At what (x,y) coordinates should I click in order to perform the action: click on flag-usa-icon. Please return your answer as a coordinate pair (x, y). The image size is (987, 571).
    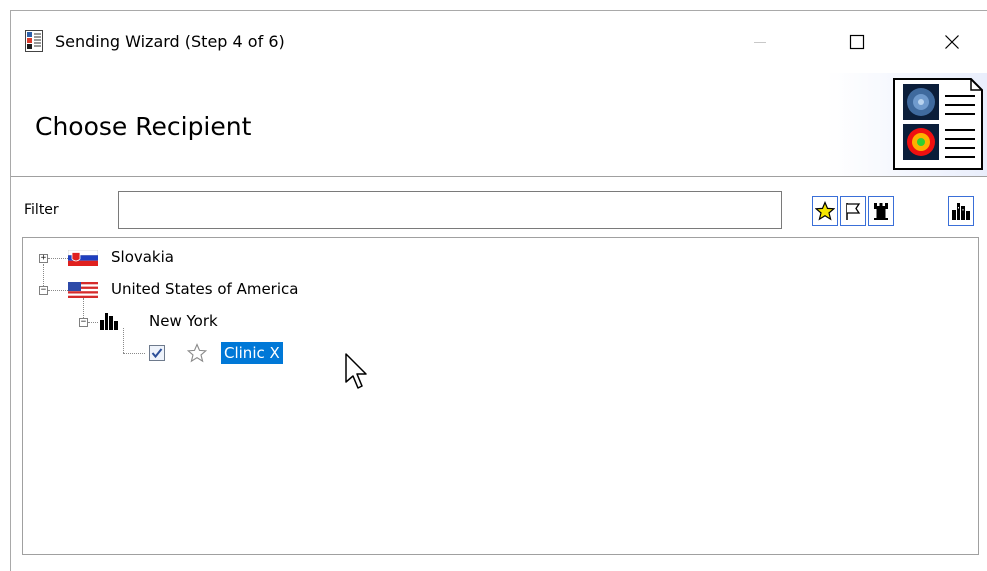
    Looking at the image, I should click on (83, 290).